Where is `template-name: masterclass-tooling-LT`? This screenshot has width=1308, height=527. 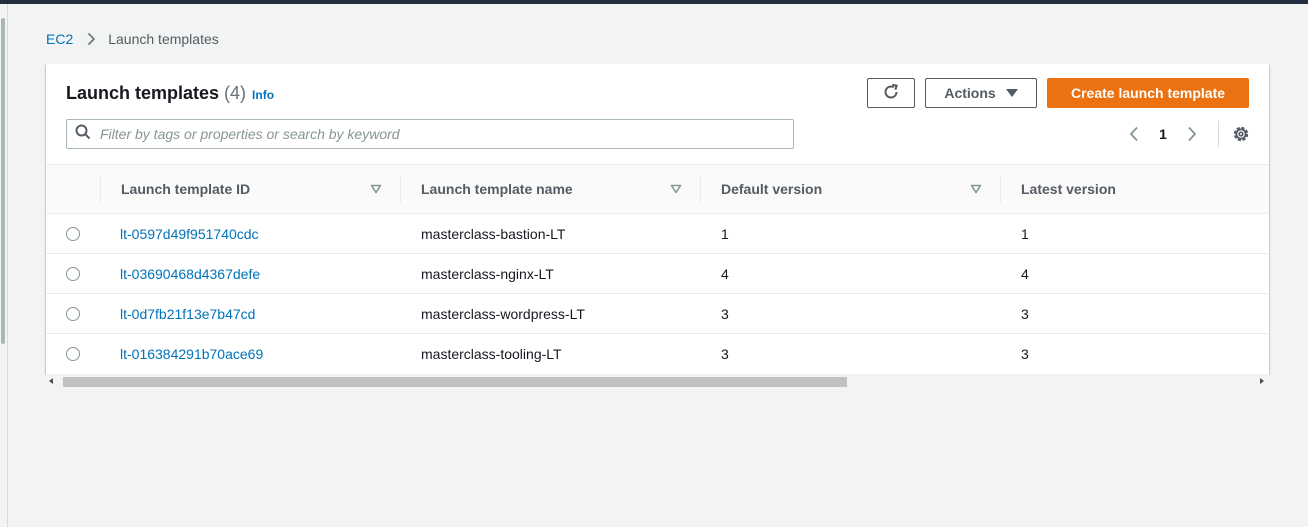
template-name: masterclass-tooling-LT is located at coordinates (491, 354).